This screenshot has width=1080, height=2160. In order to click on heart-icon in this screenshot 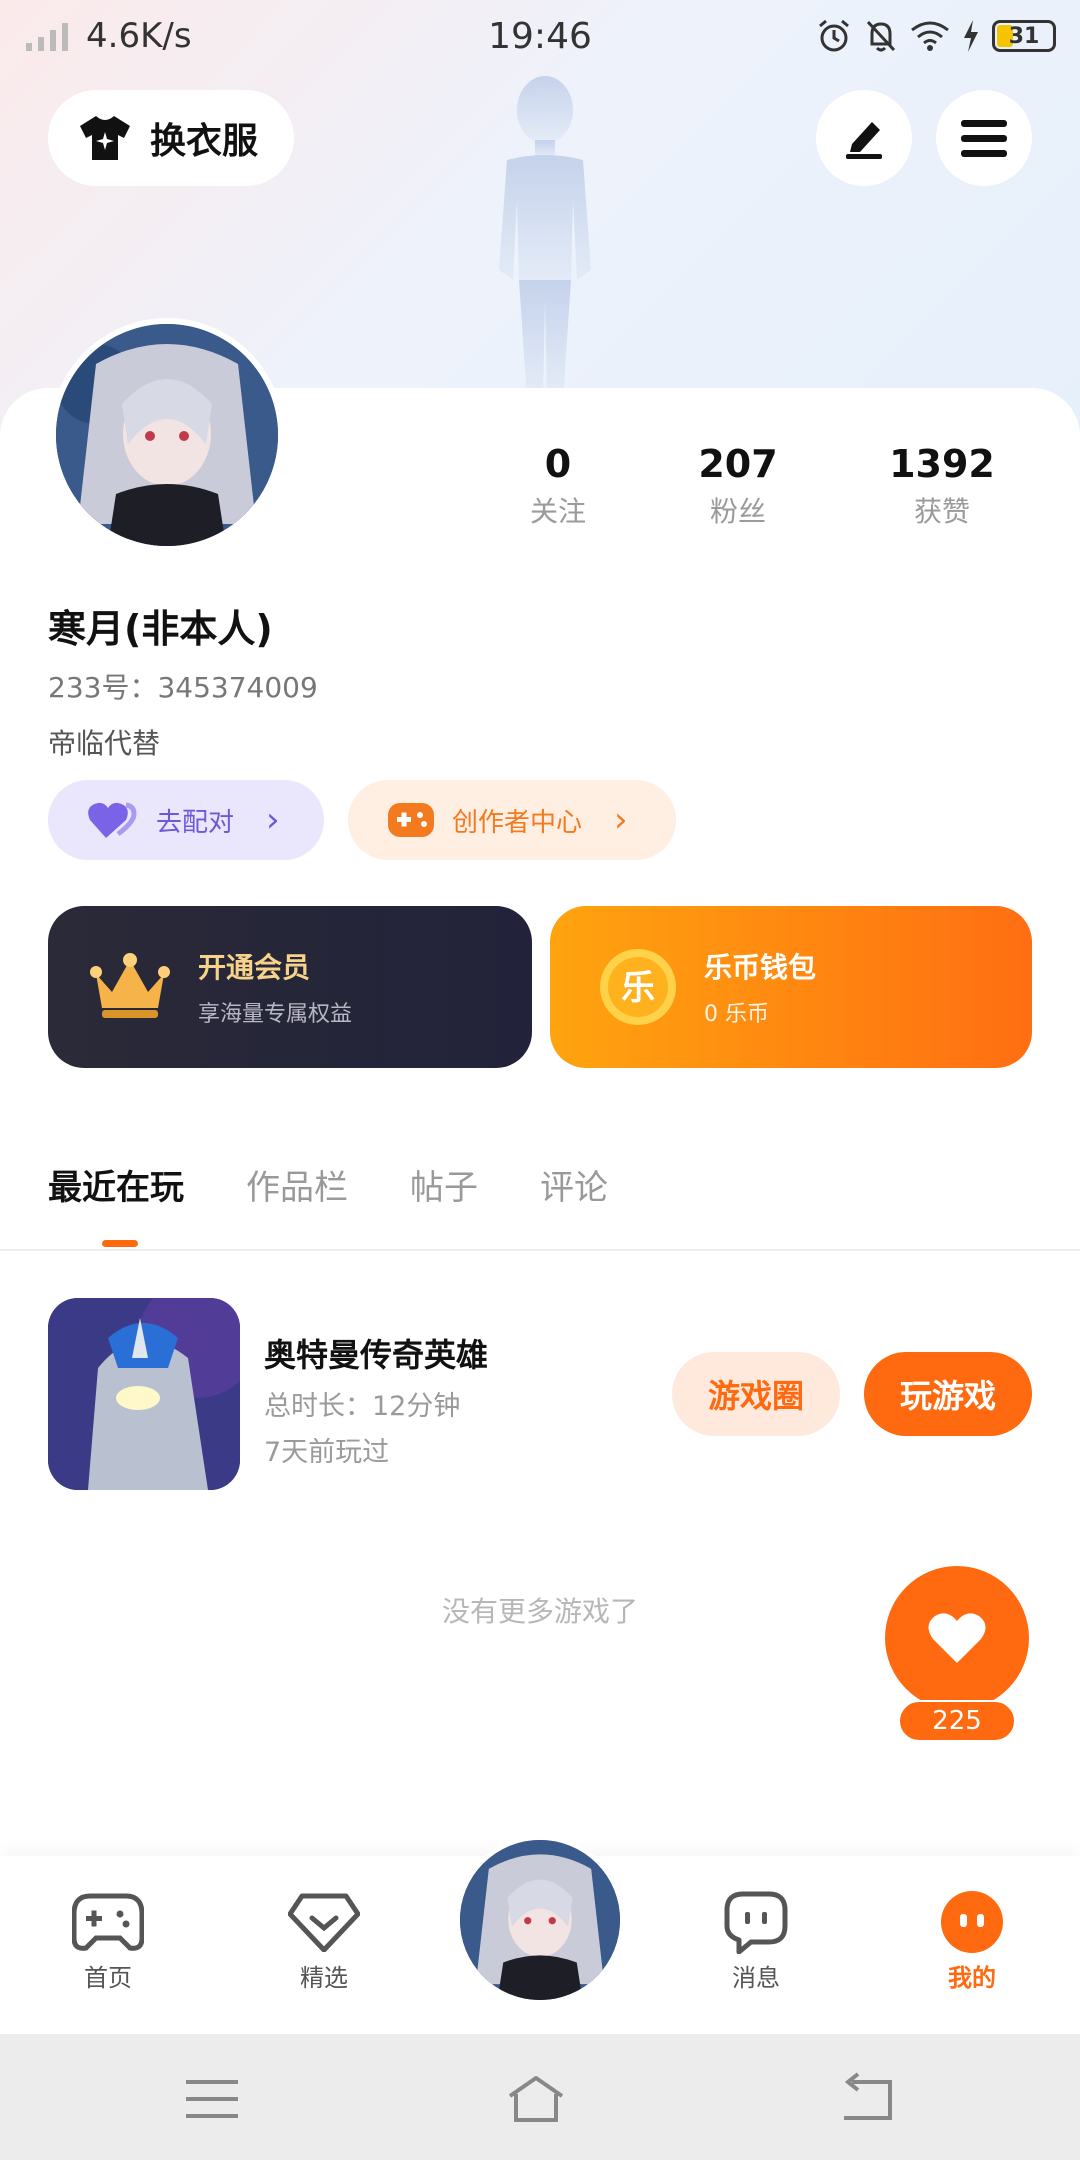, I will do `click(957, 1638)`.